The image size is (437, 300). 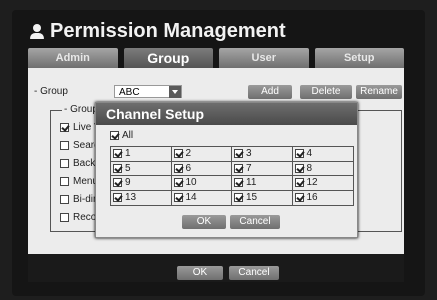 What do you see at coordinates (191, 183) in the screenshot?
I see `channel-label: 10` at bounding box center [191, 183].